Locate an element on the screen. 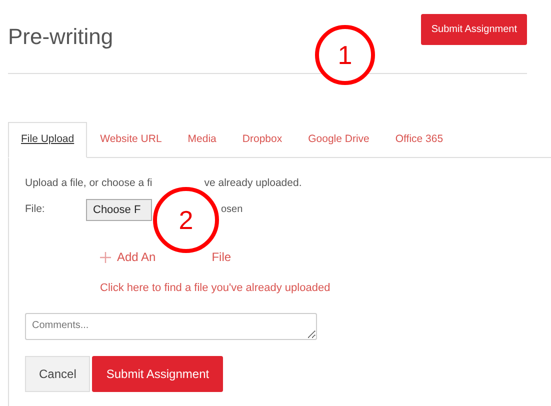  add-file-link: File is located at coordinates (222, 257).